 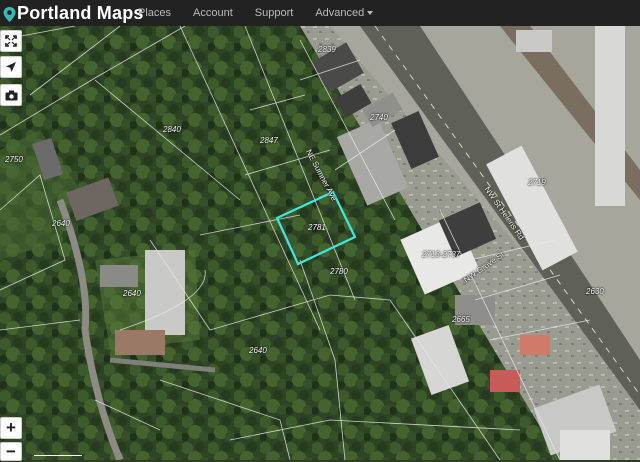 I want to click on parcel-label-2719: 2719, so click(x=537, y=182).